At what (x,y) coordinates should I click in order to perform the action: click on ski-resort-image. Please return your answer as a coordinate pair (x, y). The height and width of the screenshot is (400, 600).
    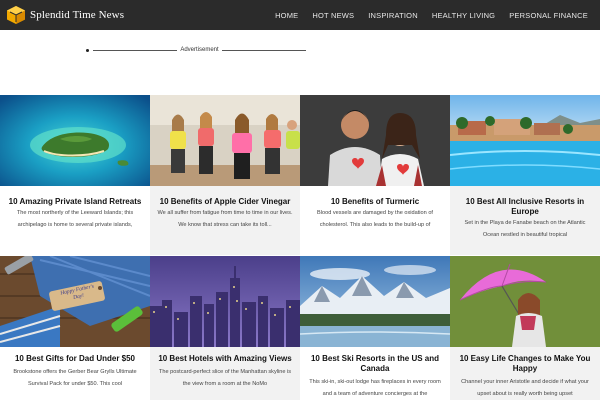
    Looking at the image, I should click on (375, 301).